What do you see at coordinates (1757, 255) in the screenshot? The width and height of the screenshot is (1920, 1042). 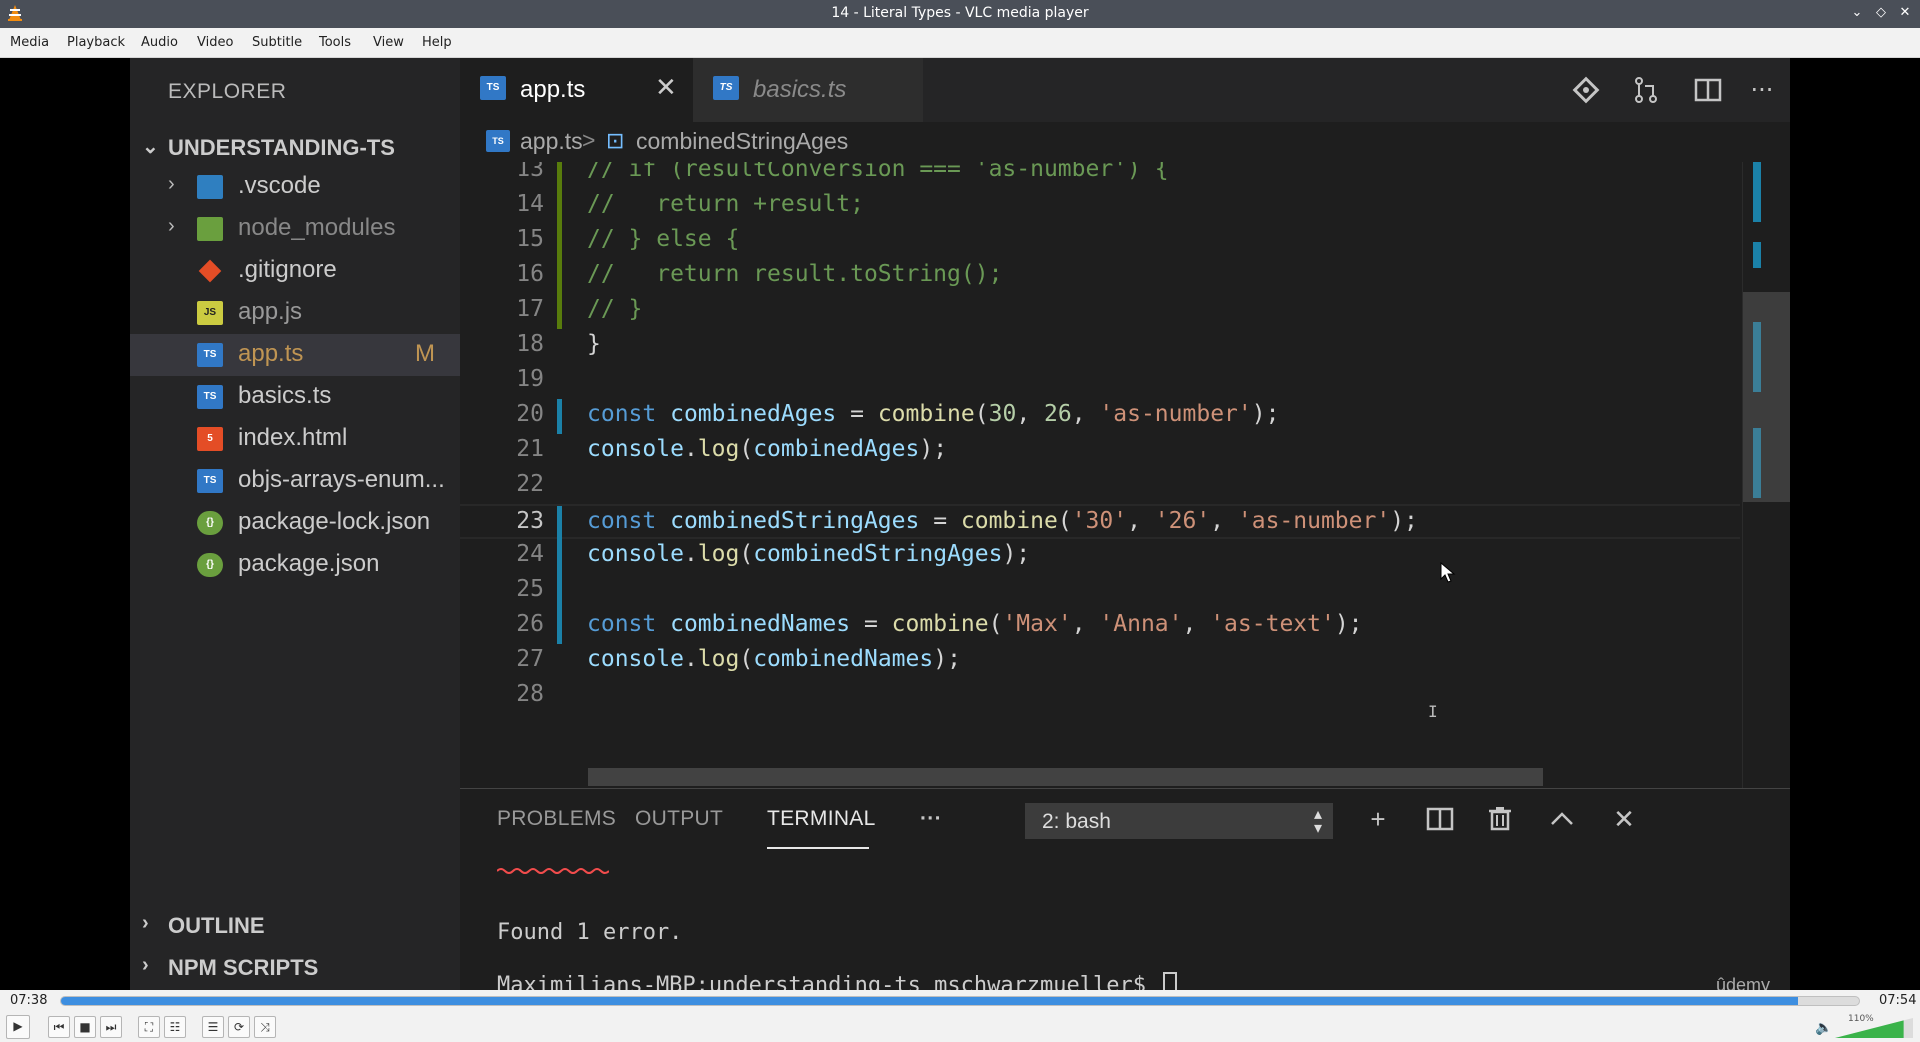 I see `change-marker` at bounding box center [1757, 255].